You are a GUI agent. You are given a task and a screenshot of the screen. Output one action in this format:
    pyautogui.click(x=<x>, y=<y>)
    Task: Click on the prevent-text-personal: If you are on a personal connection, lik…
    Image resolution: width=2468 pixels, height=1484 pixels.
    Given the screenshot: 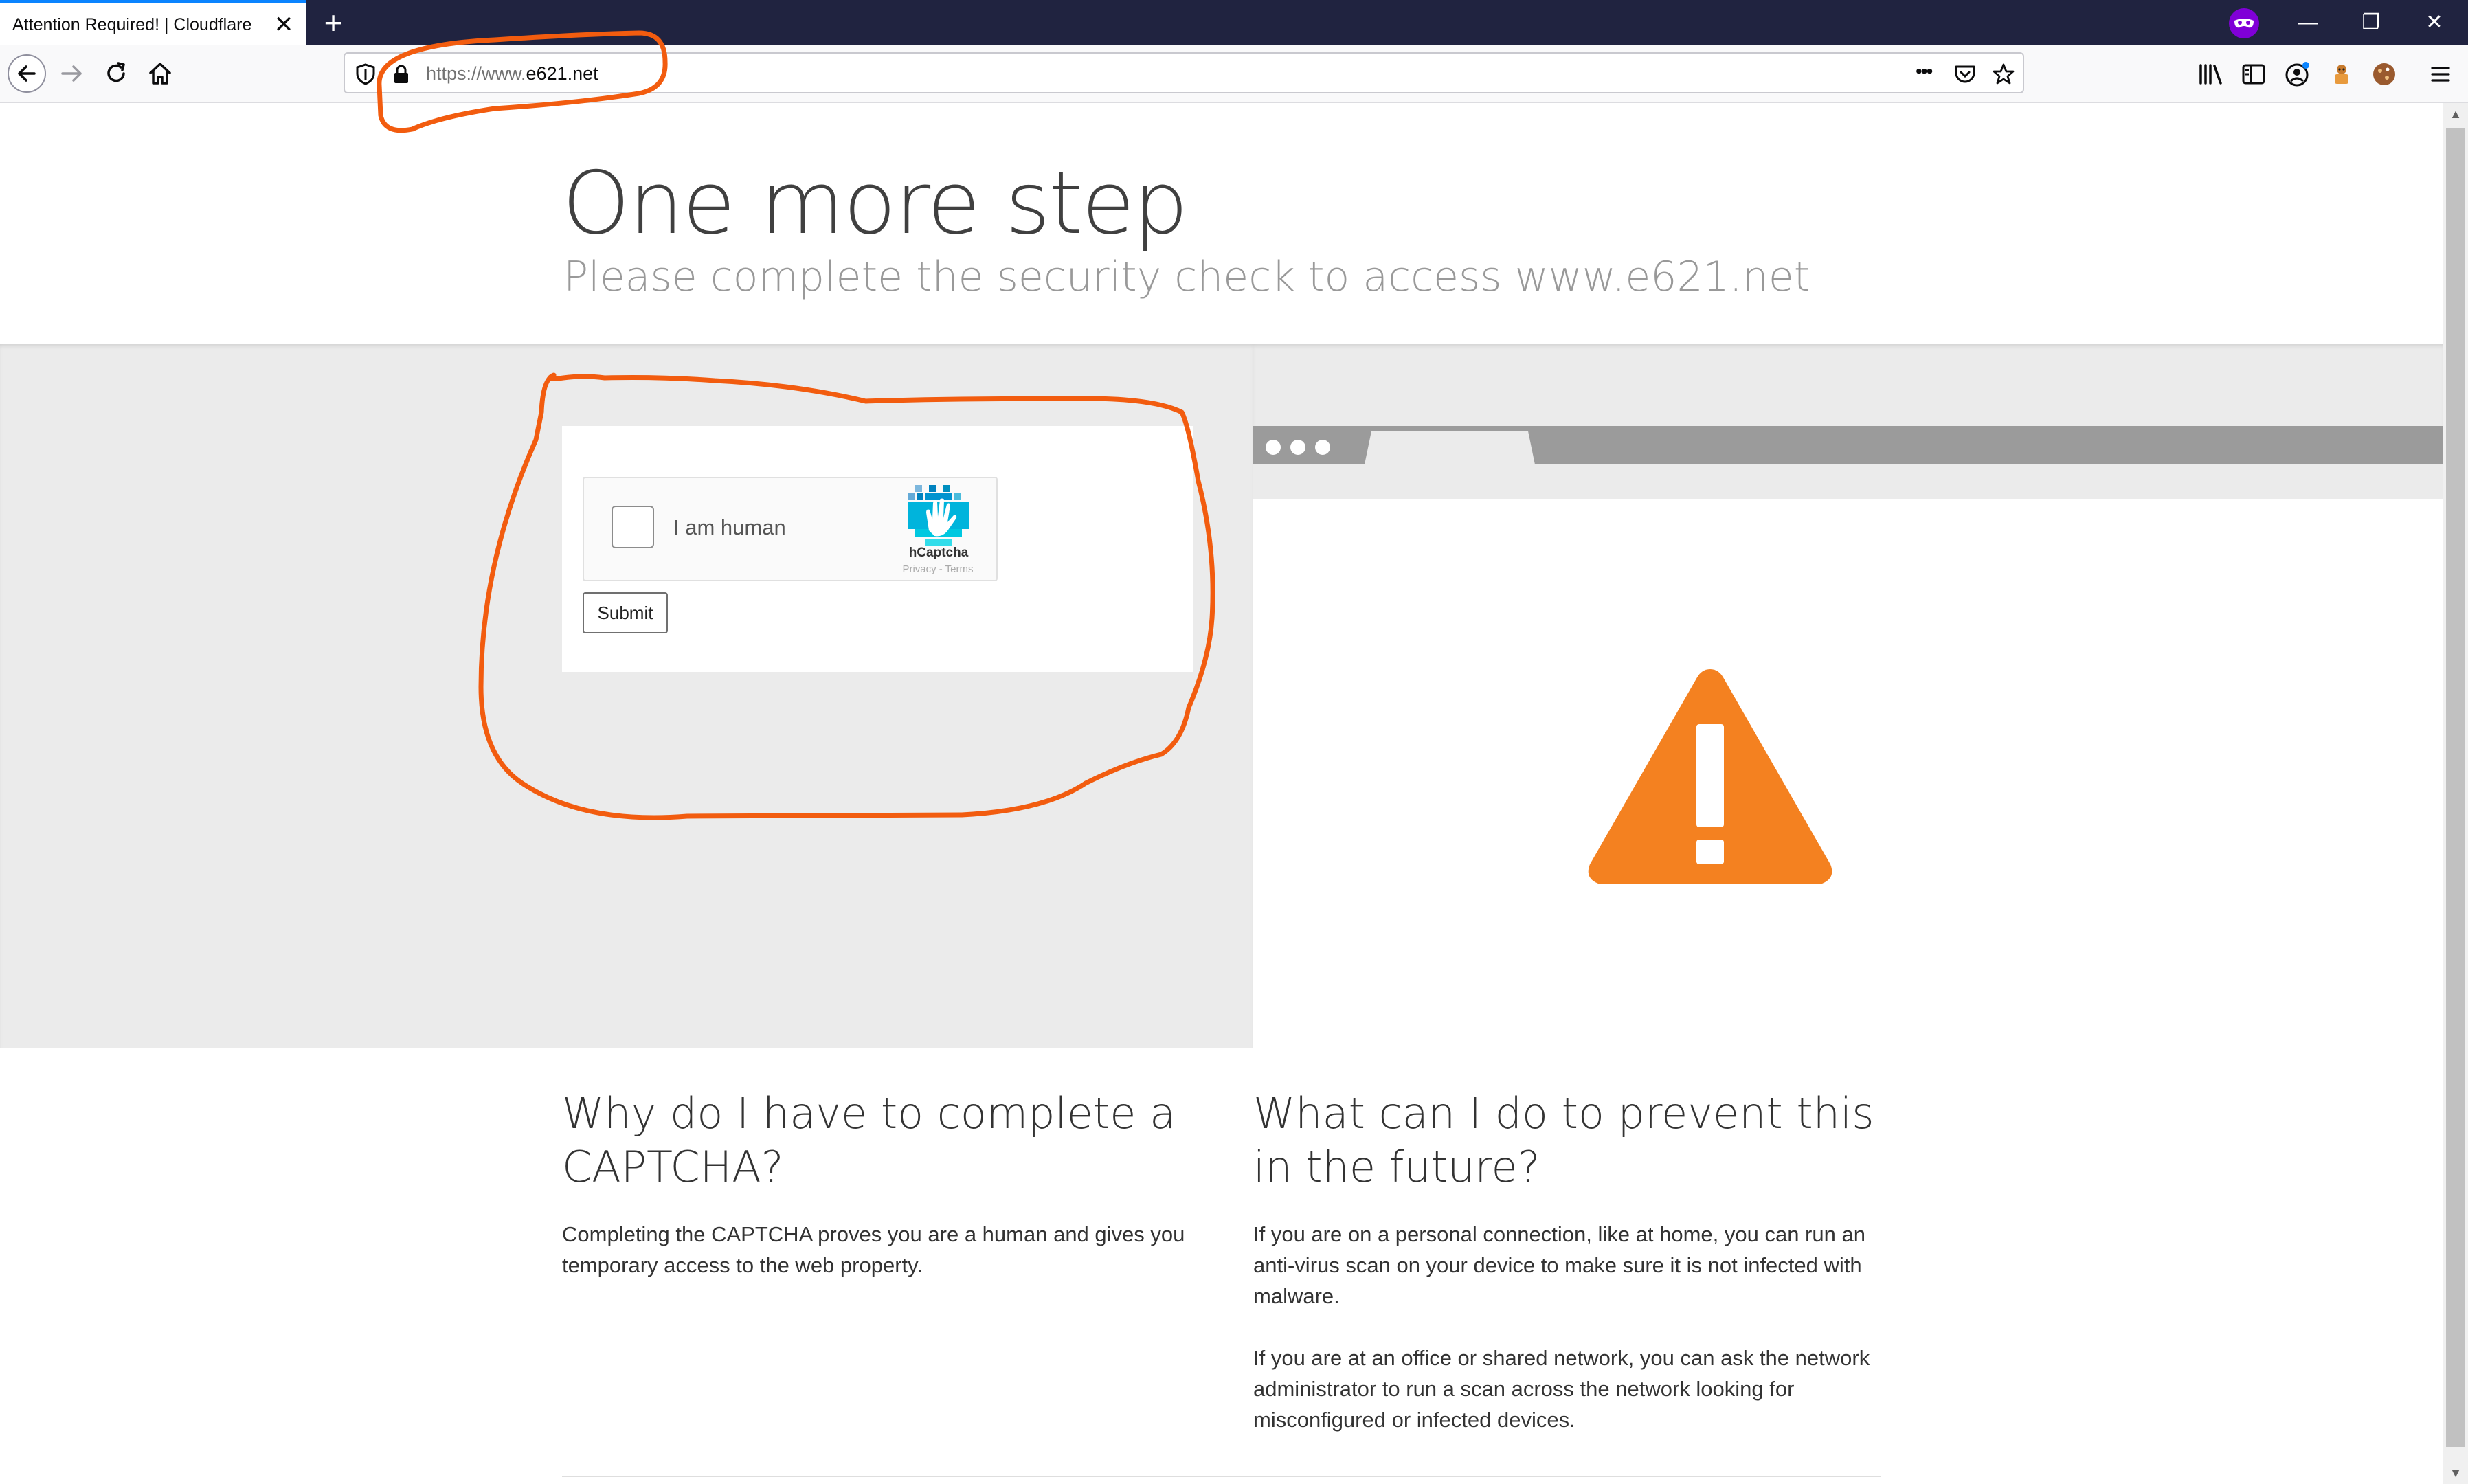 What is the action you would take?
    pyautogui.click(x=1559, y=1265)
    